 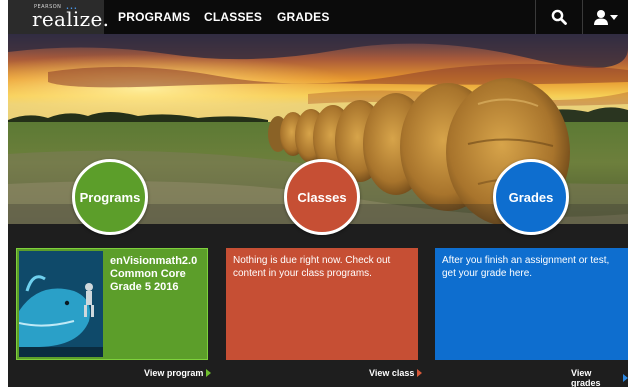 I want to click on user-menu-button, so click(x=605, y=17).